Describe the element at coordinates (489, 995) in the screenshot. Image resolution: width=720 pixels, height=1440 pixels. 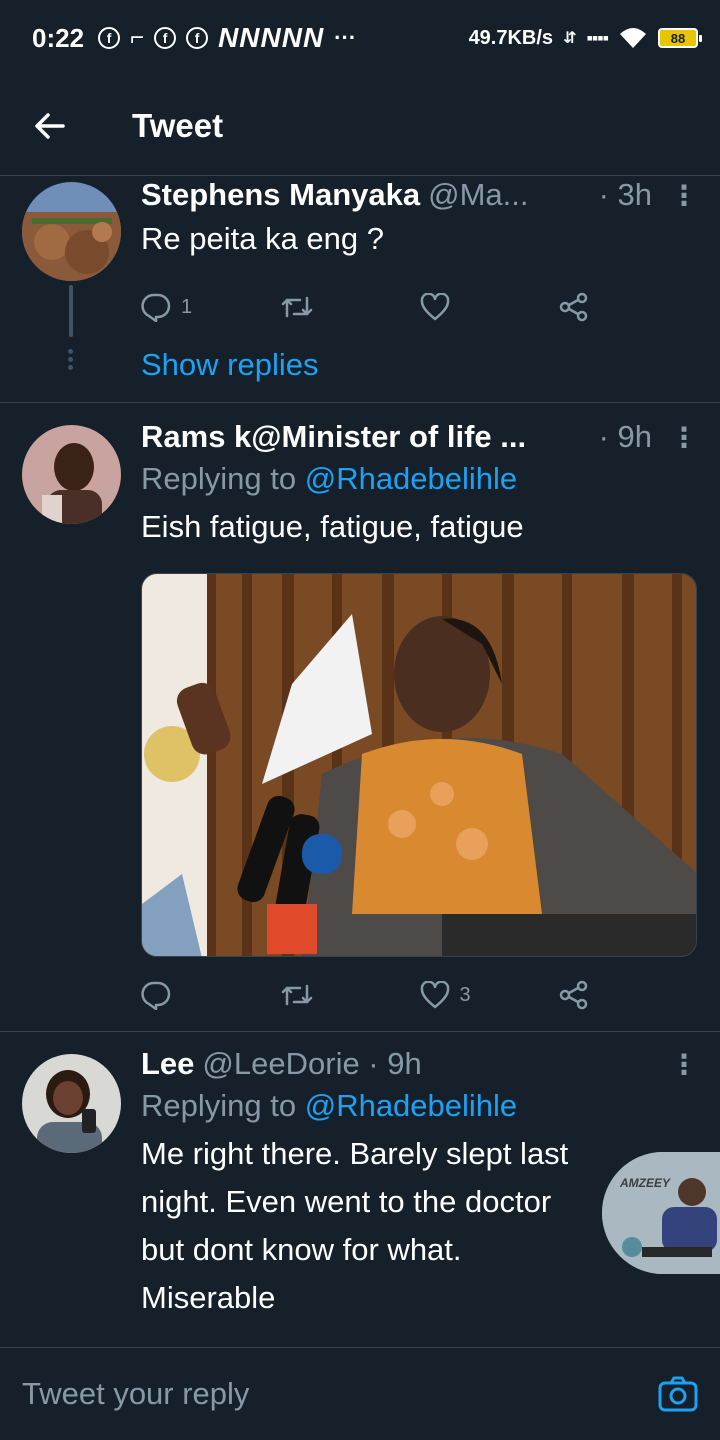
I see `like-button: 3` at that location.